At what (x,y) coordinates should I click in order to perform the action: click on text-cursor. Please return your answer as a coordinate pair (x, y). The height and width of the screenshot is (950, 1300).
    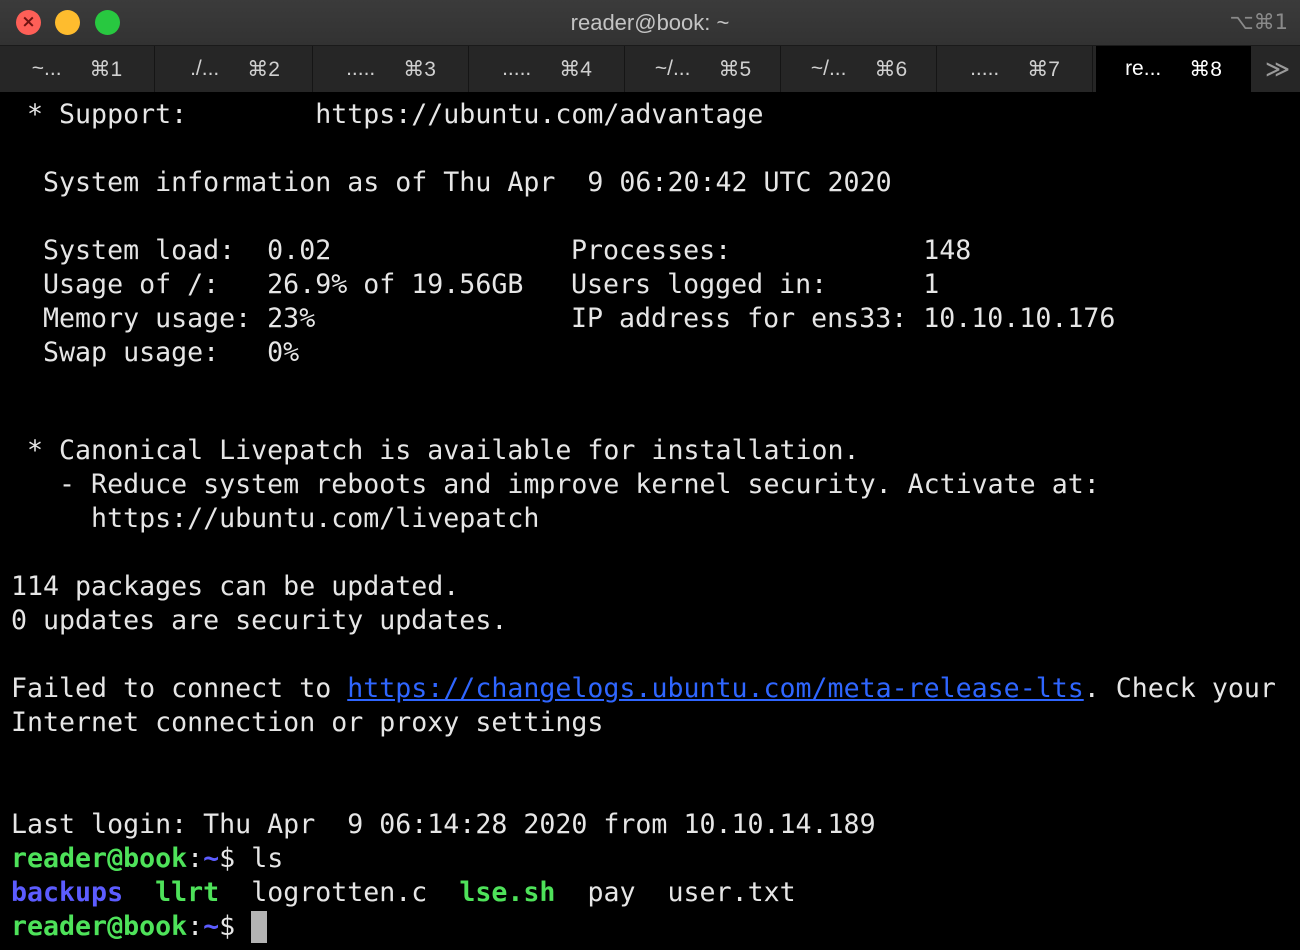
    Looking at the image, I should click on (259, 927).